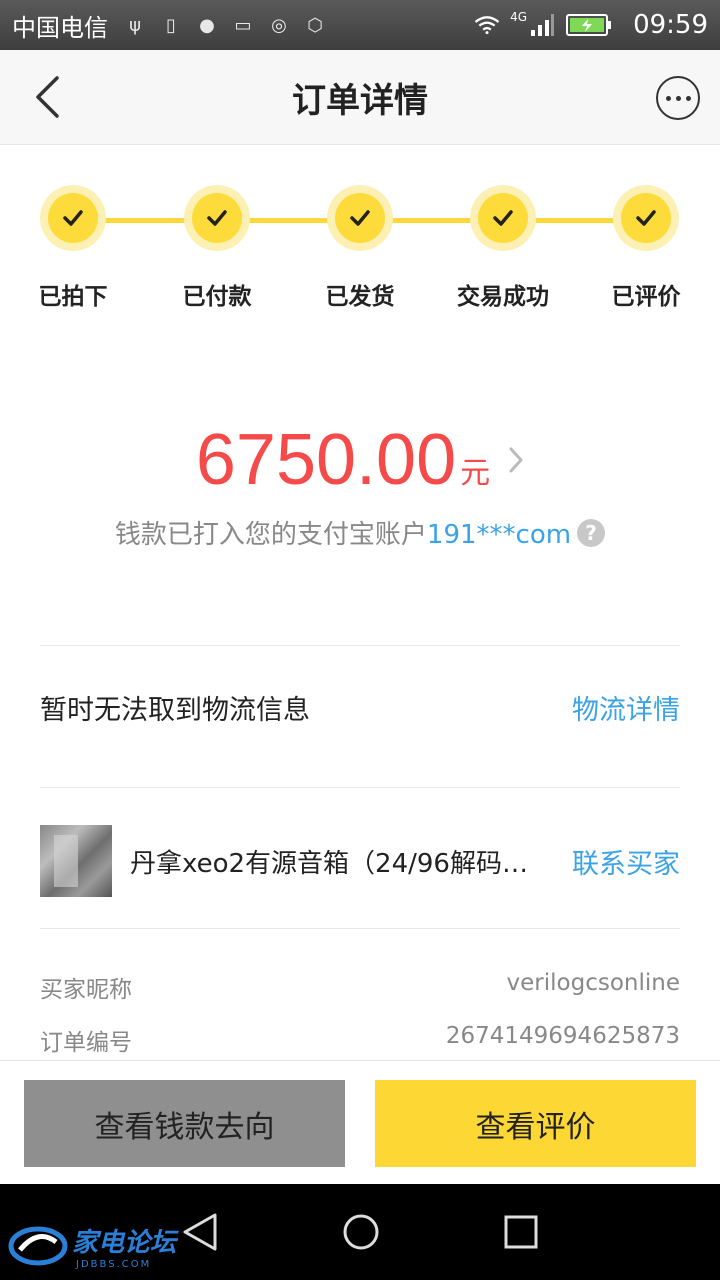 The height and width of the screenshot is (1280, 720). Describe the element at coordinates (626, 707) in the screenshot. I see `logistics-detail-link: 物流详情` at that location.